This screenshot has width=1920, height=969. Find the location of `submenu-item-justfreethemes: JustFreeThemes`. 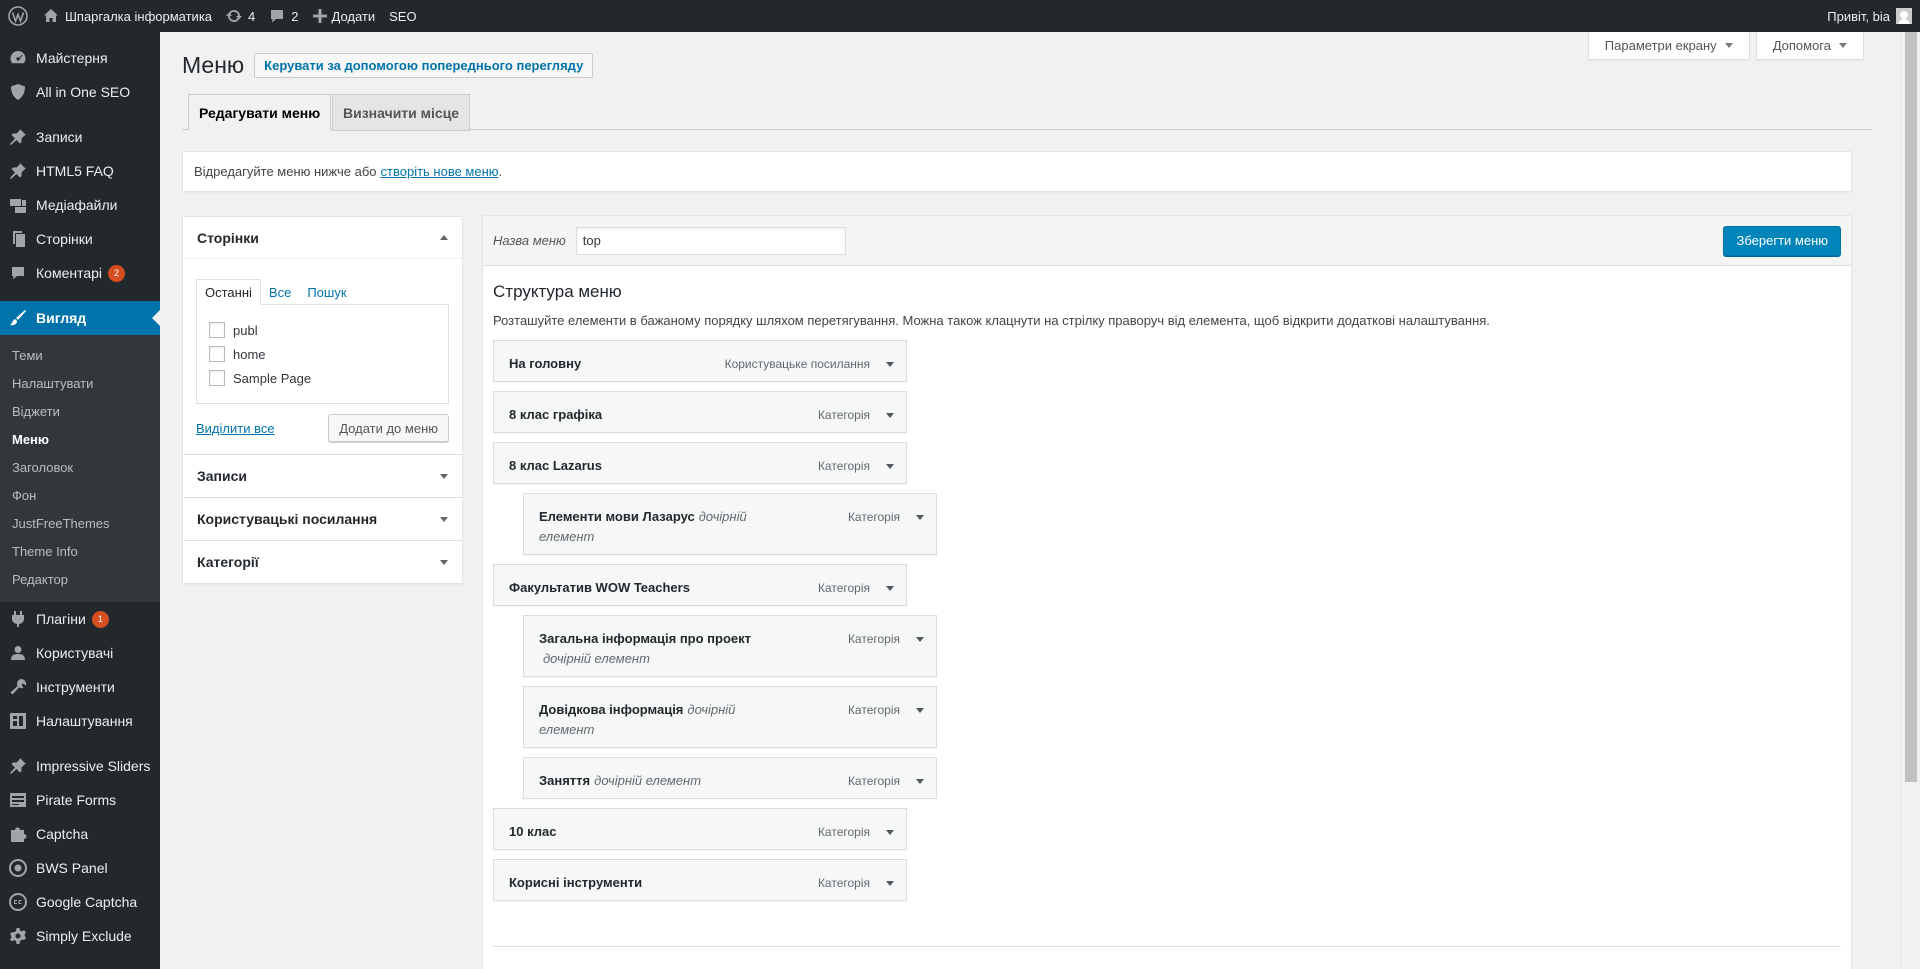

submenu-item-justfreethemes: JustFreeThemes is located at coordinates (80, 524).